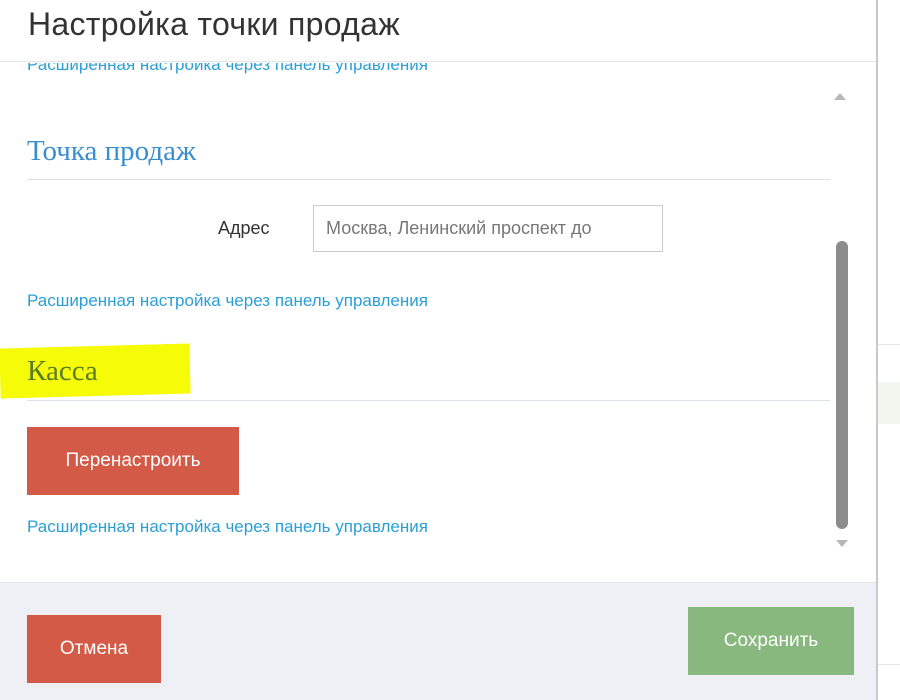  I want to click on scroll-up-arrow-icon, so click(840, 96).